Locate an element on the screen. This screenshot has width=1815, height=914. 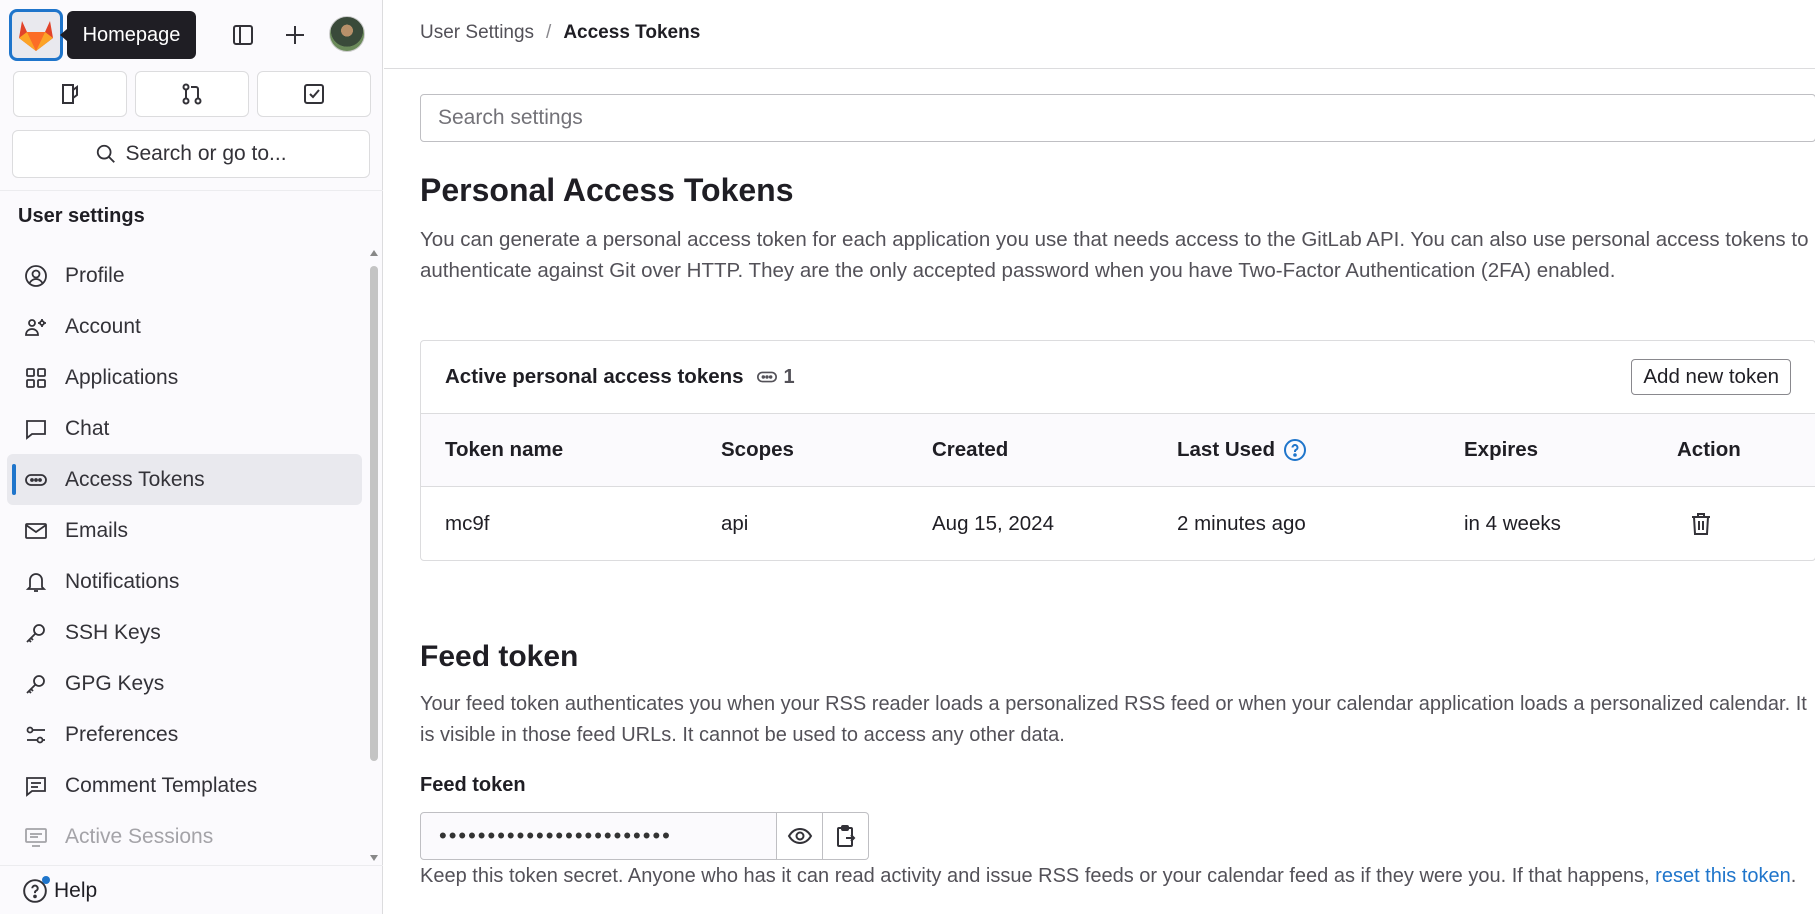
applications-icon is located at coordinates (36, 378).